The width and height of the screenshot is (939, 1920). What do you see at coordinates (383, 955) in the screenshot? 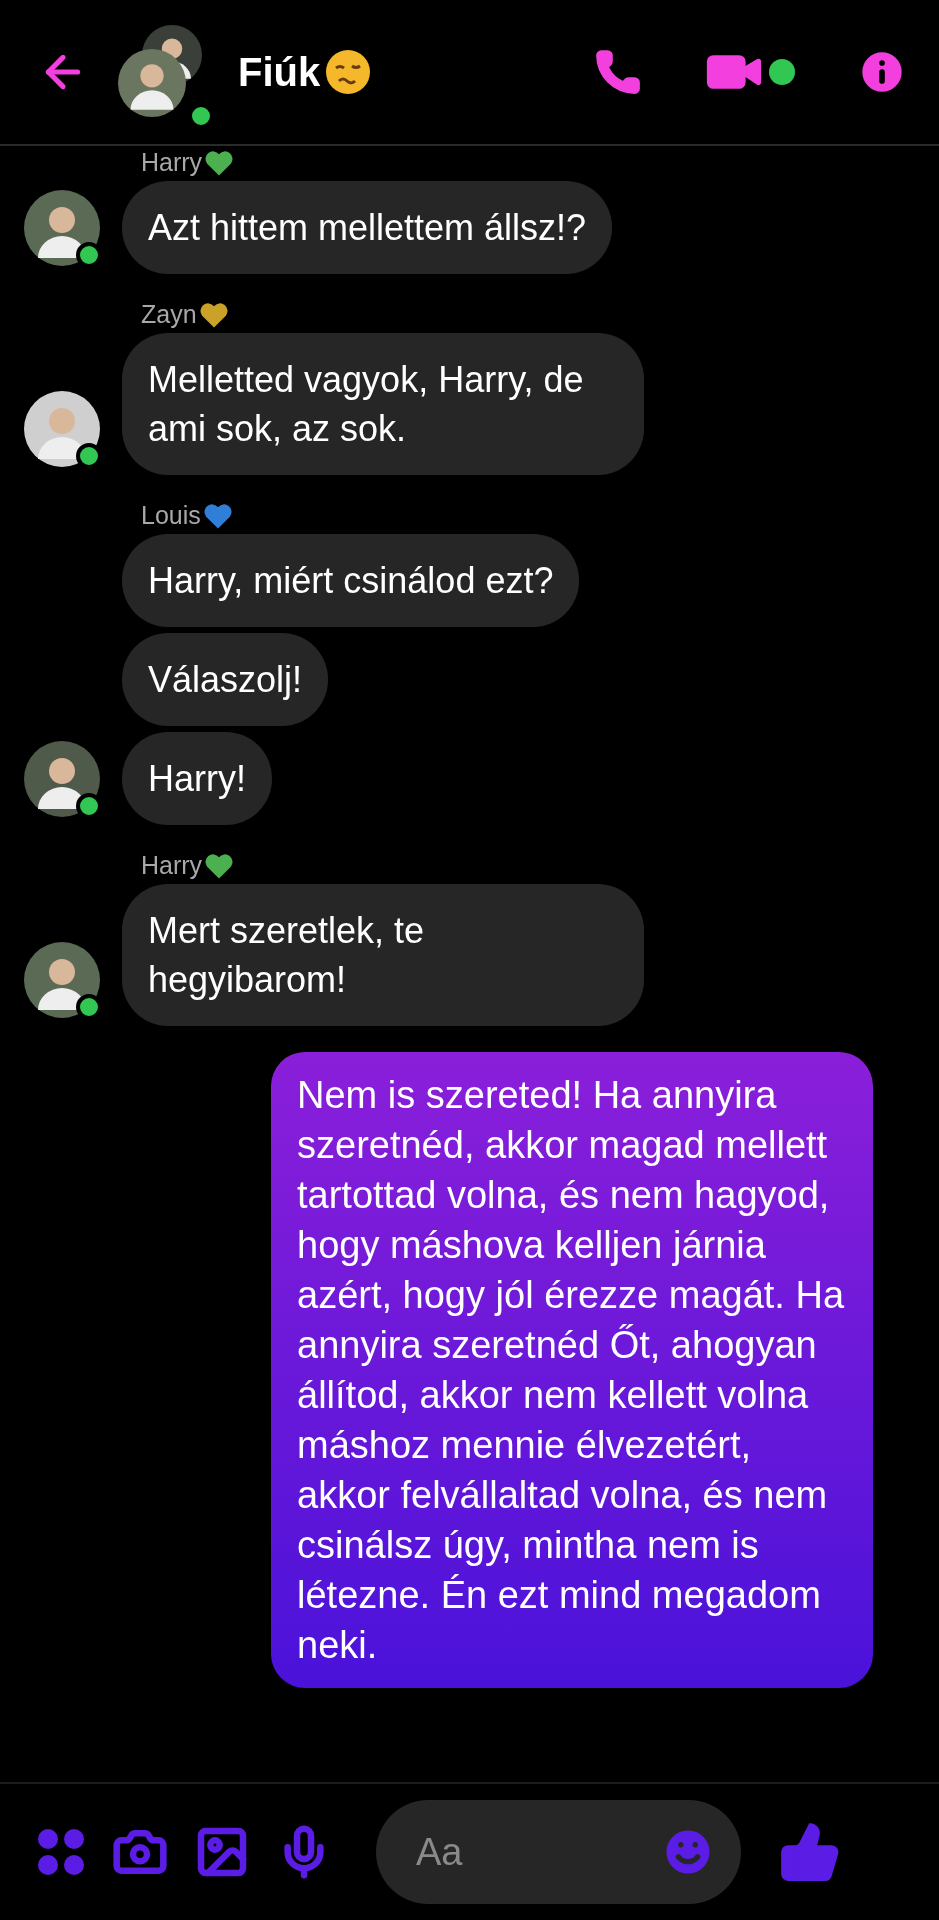
I see `message-bubble: Mert szeretlek, te hegyibarom!` at bounding box center [383, 955].